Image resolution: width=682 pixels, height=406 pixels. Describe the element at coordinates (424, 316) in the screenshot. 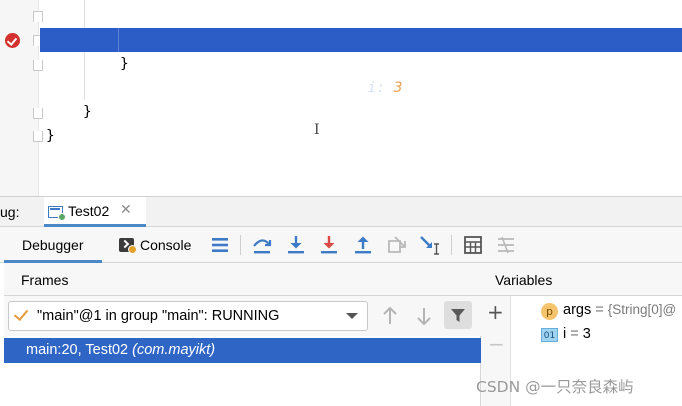

I see `arrow-down-icon` at that location.